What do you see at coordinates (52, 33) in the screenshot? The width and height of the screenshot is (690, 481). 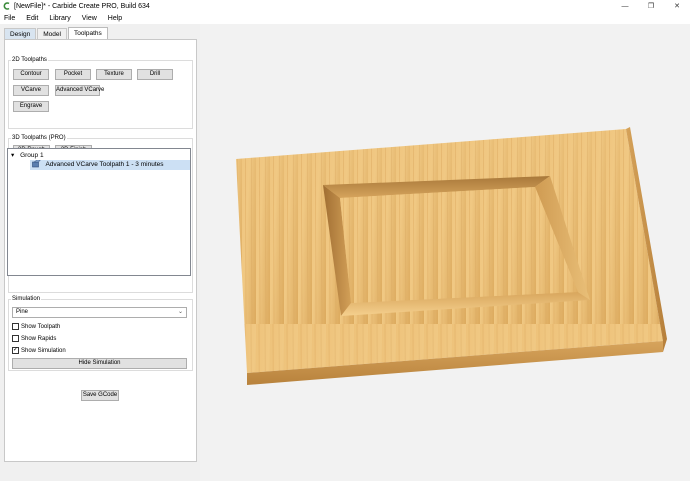 I see `tab-model: Model` at bounding box center [52, 33].